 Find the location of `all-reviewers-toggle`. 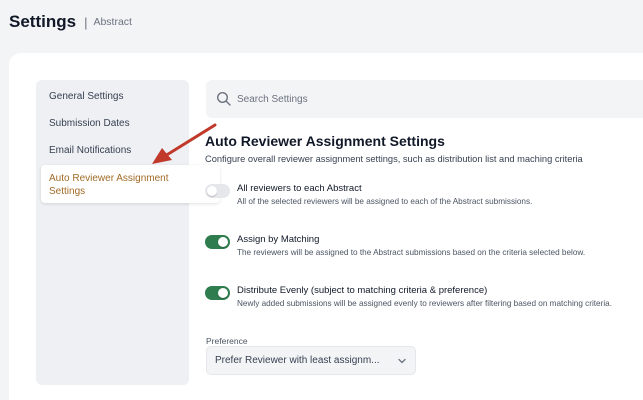

all-reviewers-toggle is located at coordinates (217, 191).